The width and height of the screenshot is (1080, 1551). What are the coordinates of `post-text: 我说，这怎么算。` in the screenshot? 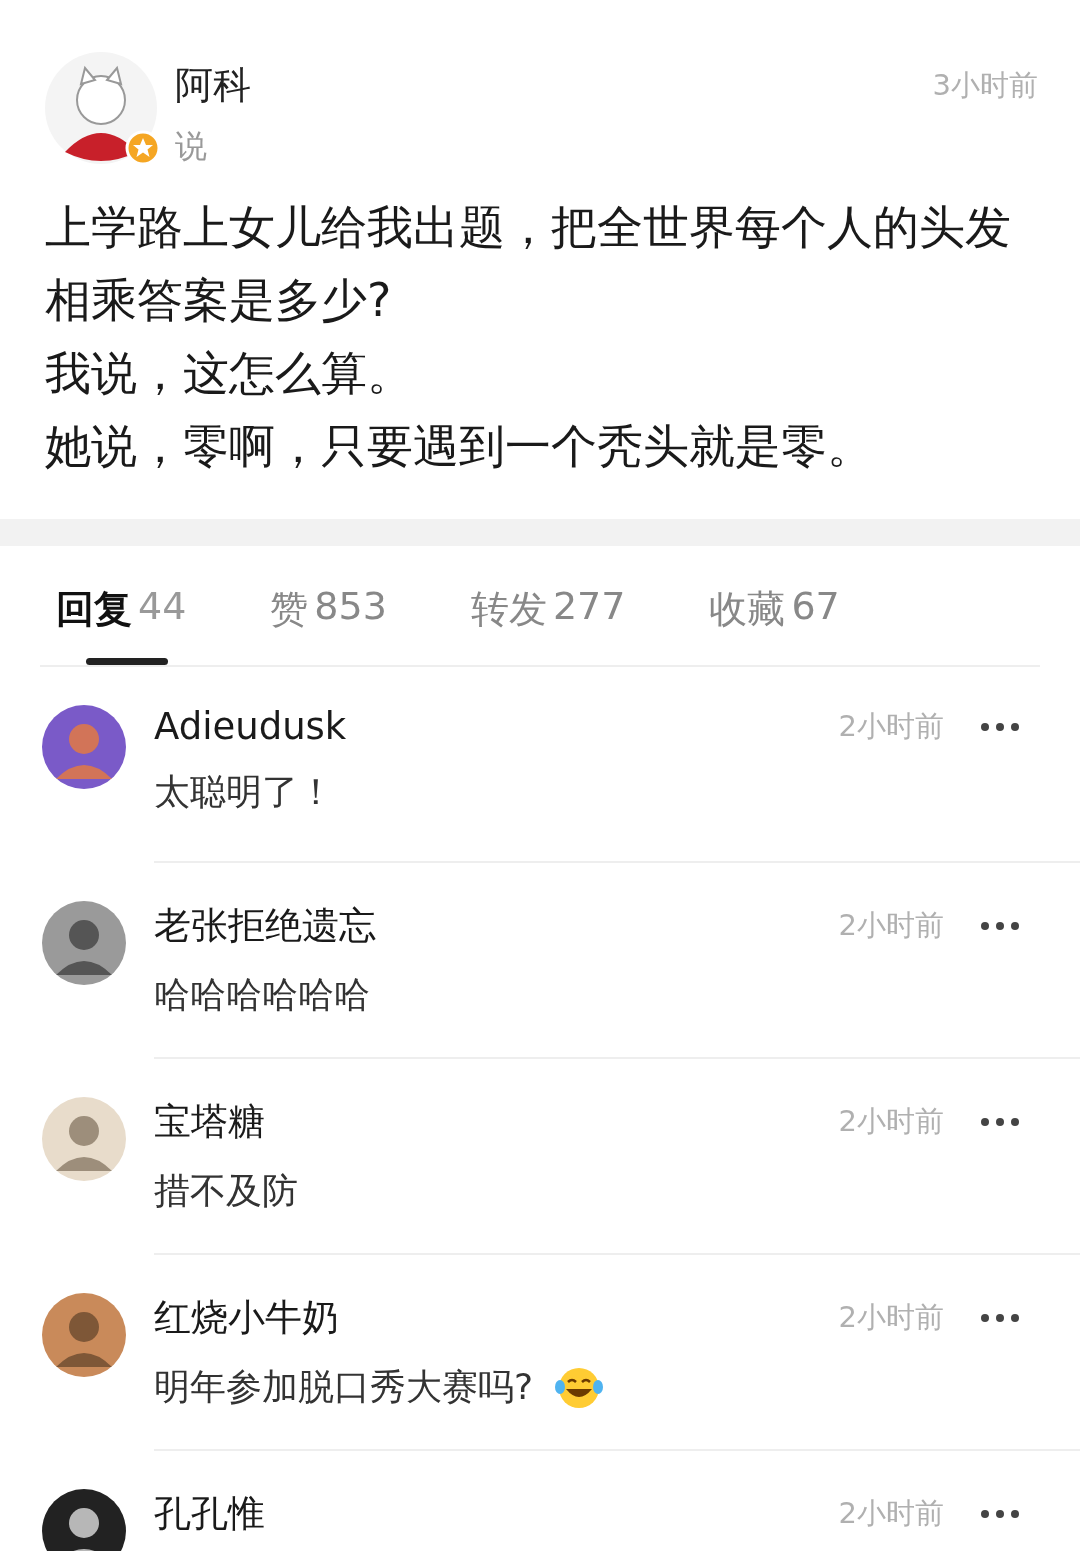 It's located at (229, 373).